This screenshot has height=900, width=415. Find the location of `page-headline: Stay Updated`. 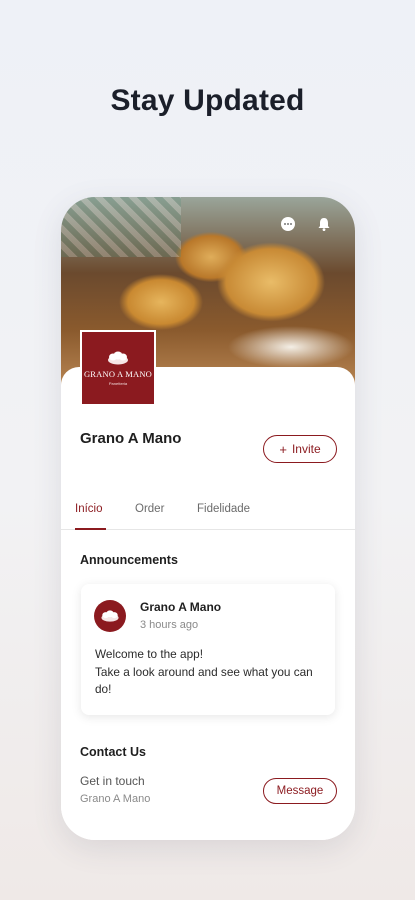

page-headline: Stay Updated is located at coordinates (207, 100).